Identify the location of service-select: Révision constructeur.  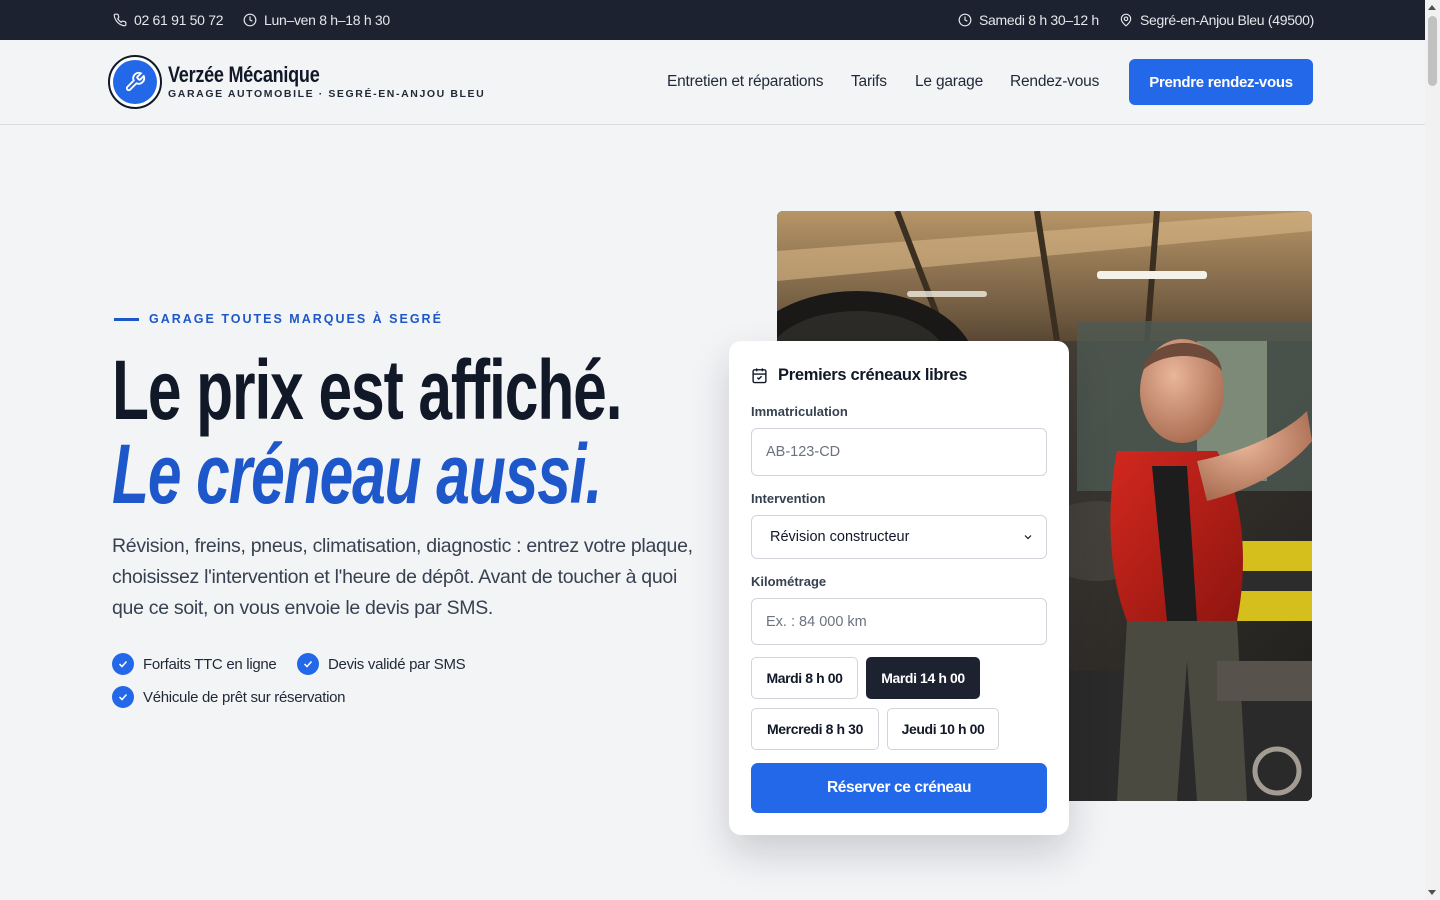
(899, 537).